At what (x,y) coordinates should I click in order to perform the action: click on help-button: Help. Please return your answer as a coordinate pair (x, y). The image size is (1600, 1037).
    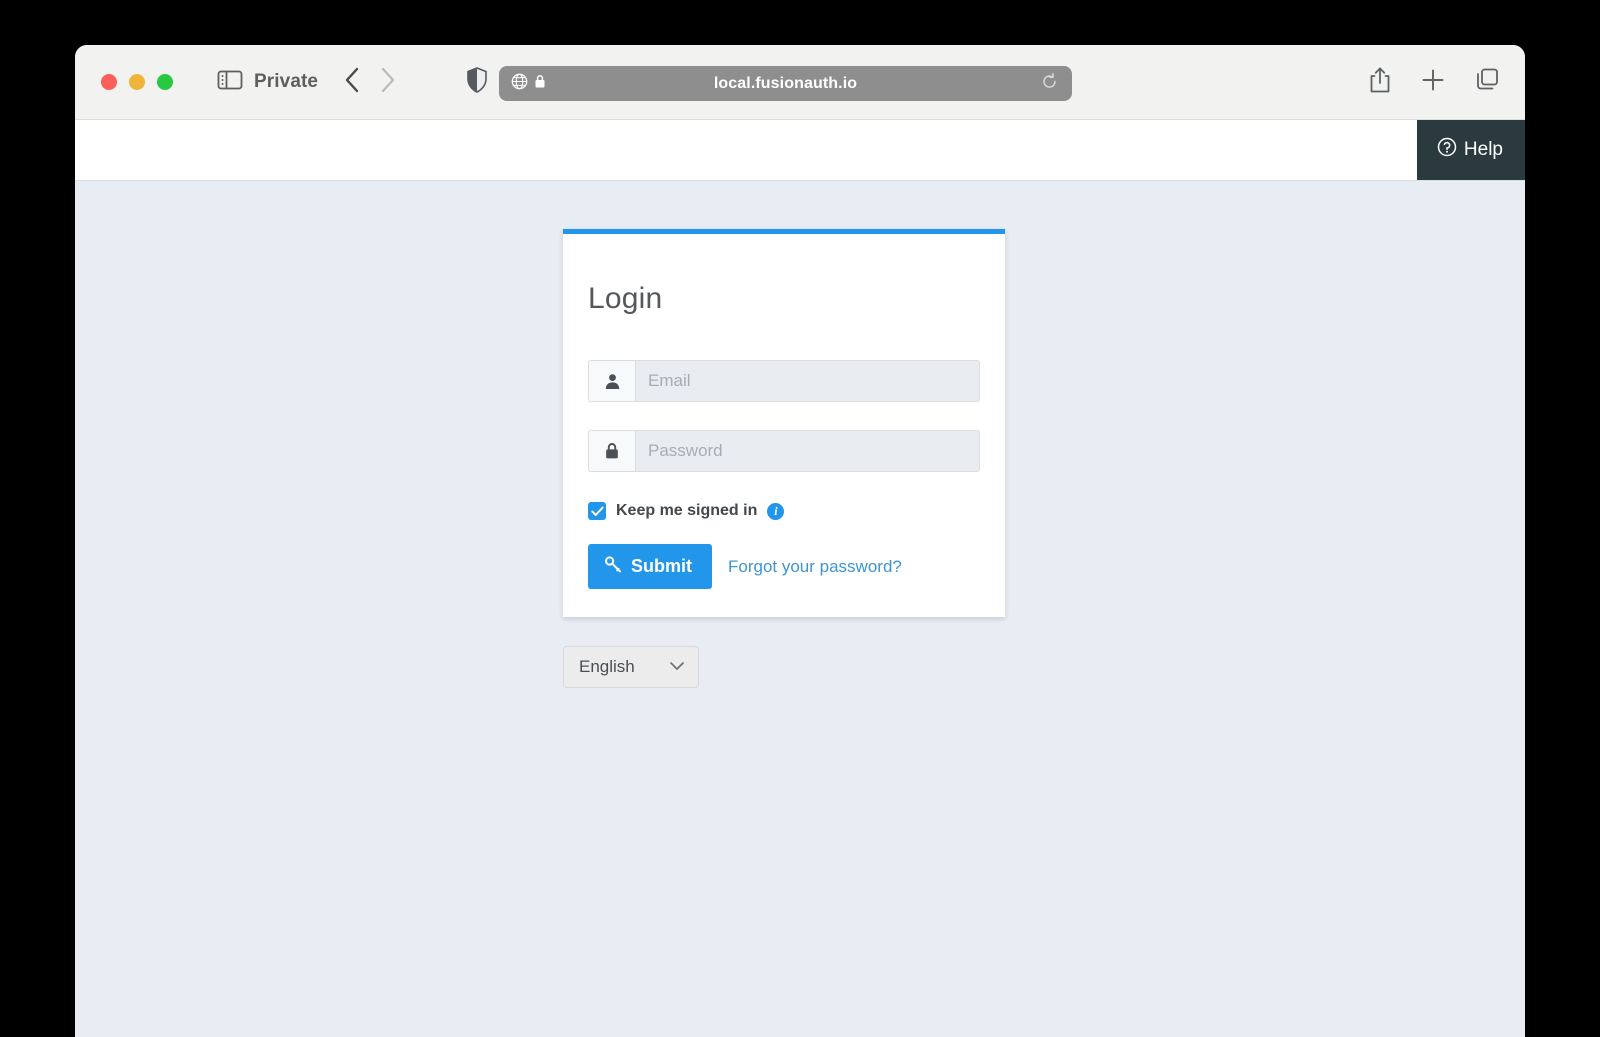
    Looking at the image, I should click on (1470, 150).